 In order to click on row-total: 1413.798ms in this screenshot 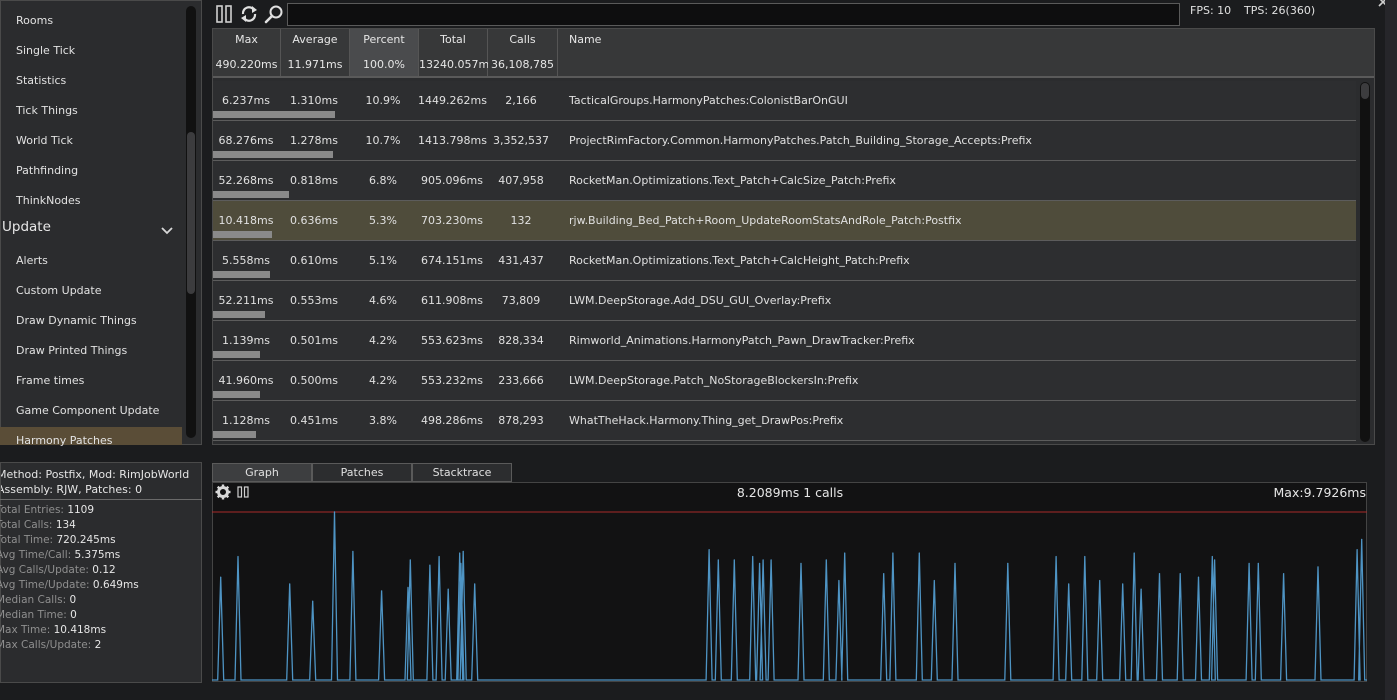, I will do `click(452, 140)`.